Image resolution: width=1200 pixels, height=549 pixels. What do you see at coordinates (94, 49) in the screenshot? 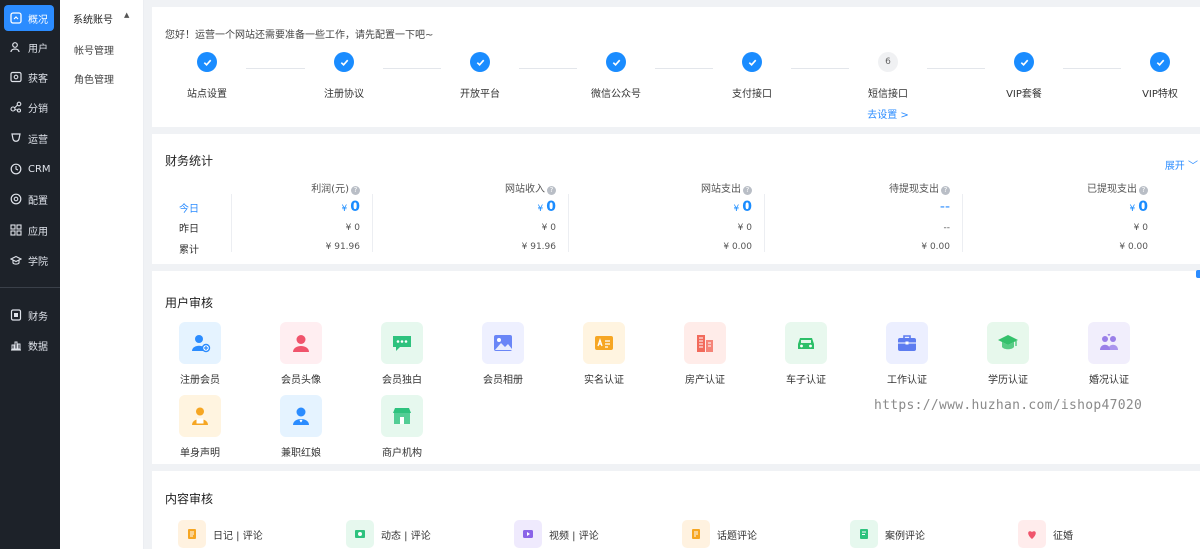
I see `submenu-item-account: 帐号管理` at bounding box center [94, 49].